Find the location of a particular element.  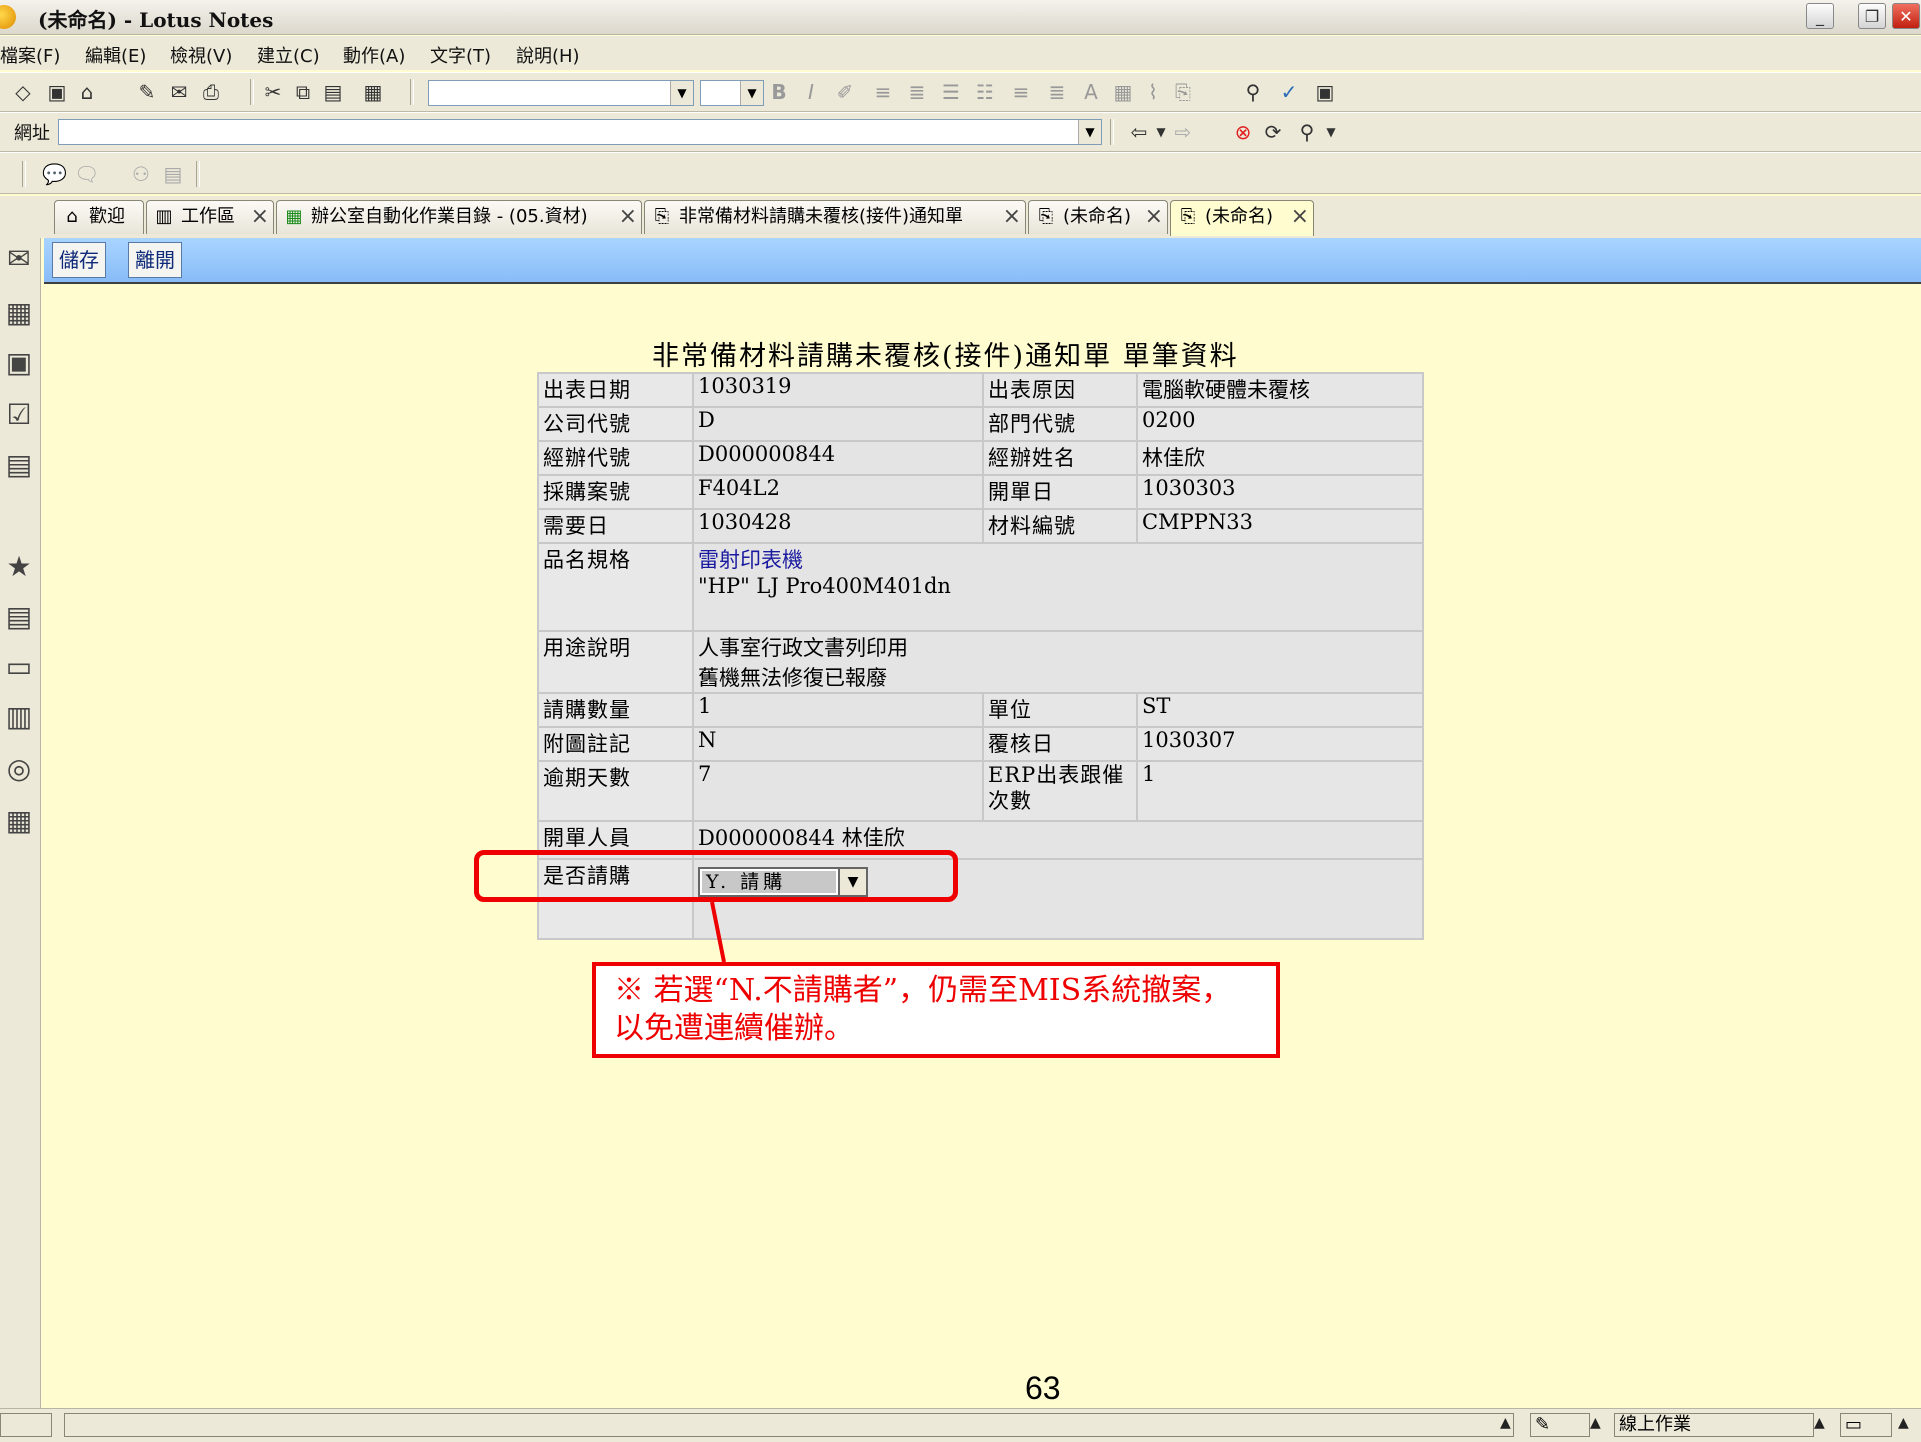

tab-welcome: ⌂ 歡迎 is located at coordinates (99, 217).